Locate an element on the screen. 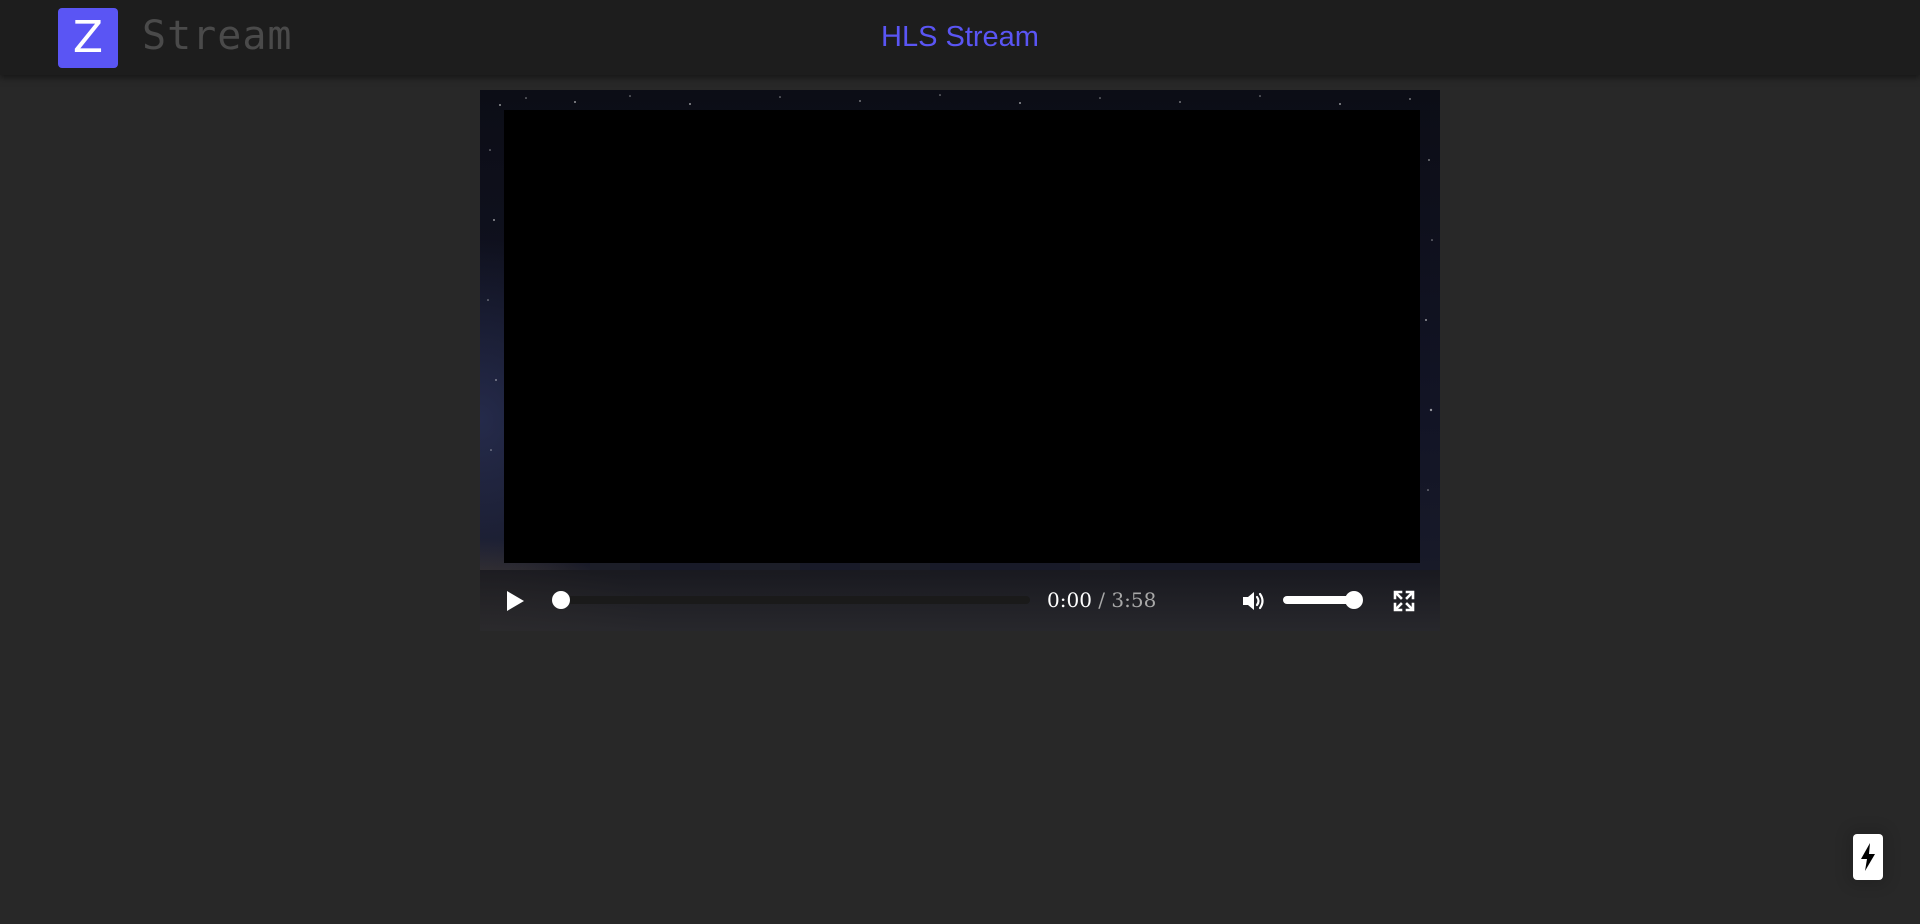  volume-slider-fill is located at coordinates (1318, 600).